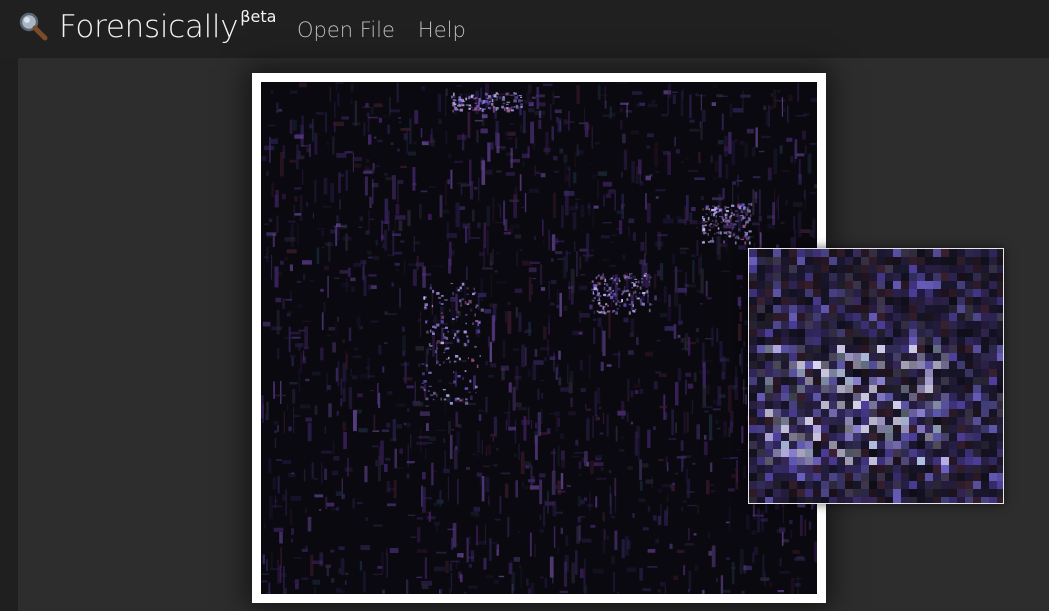 The width and height of the screenshot is (1049, 611). What do you see at coordinates (442, 30) in the screenshot?
I see `help-link: Help` at bounding box center [442, 30].